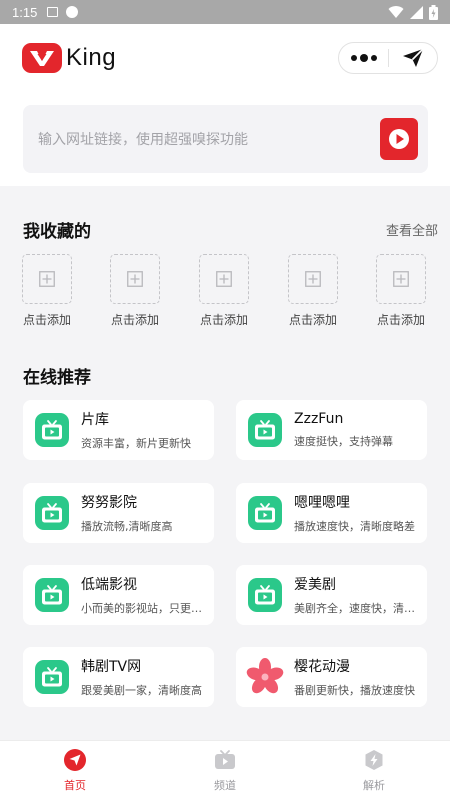 This screenshot has width=450, height=800. I want to click on see-all-link: 查看全部, so click(412, 229).